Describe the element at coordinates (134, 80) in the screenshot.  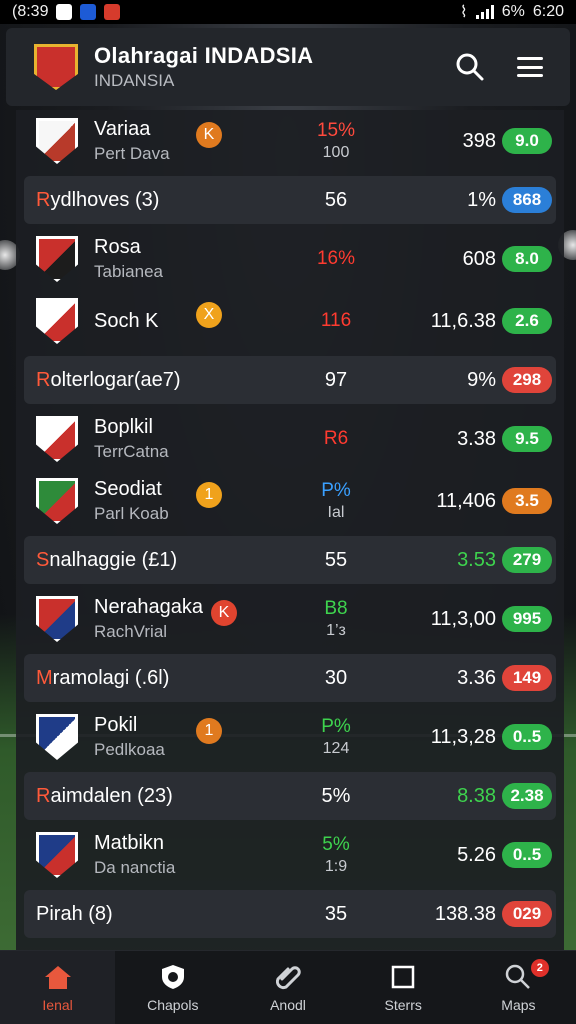
I see `app-subtitle: INDANSIA` at that location.